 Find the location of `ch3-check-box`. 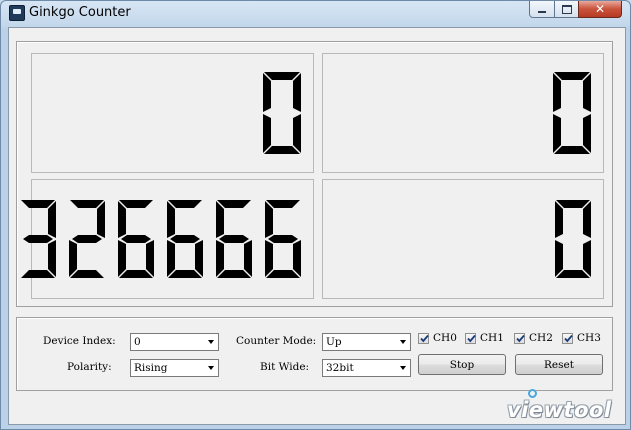

ch3-check-box is located at coordinates (567, 338).